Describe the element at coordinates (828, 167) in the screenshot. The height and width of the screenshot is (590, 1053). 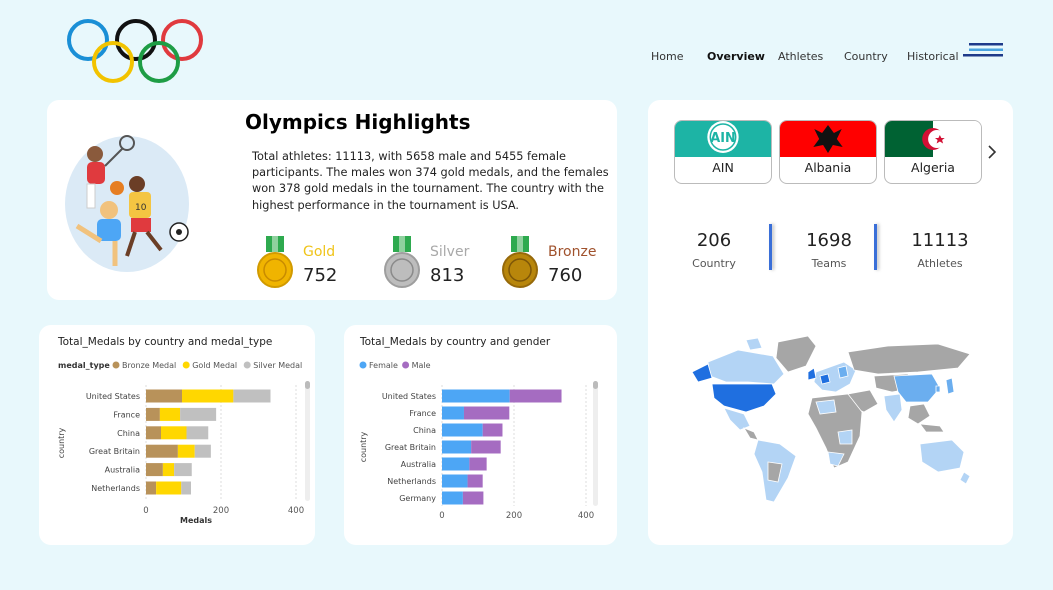
I see `country-name: Albania` at that location.